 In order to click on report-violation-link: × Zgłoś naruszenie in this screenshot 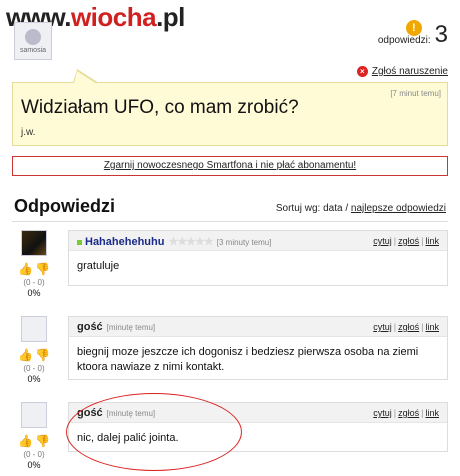, I will do `click(402, 71)`.